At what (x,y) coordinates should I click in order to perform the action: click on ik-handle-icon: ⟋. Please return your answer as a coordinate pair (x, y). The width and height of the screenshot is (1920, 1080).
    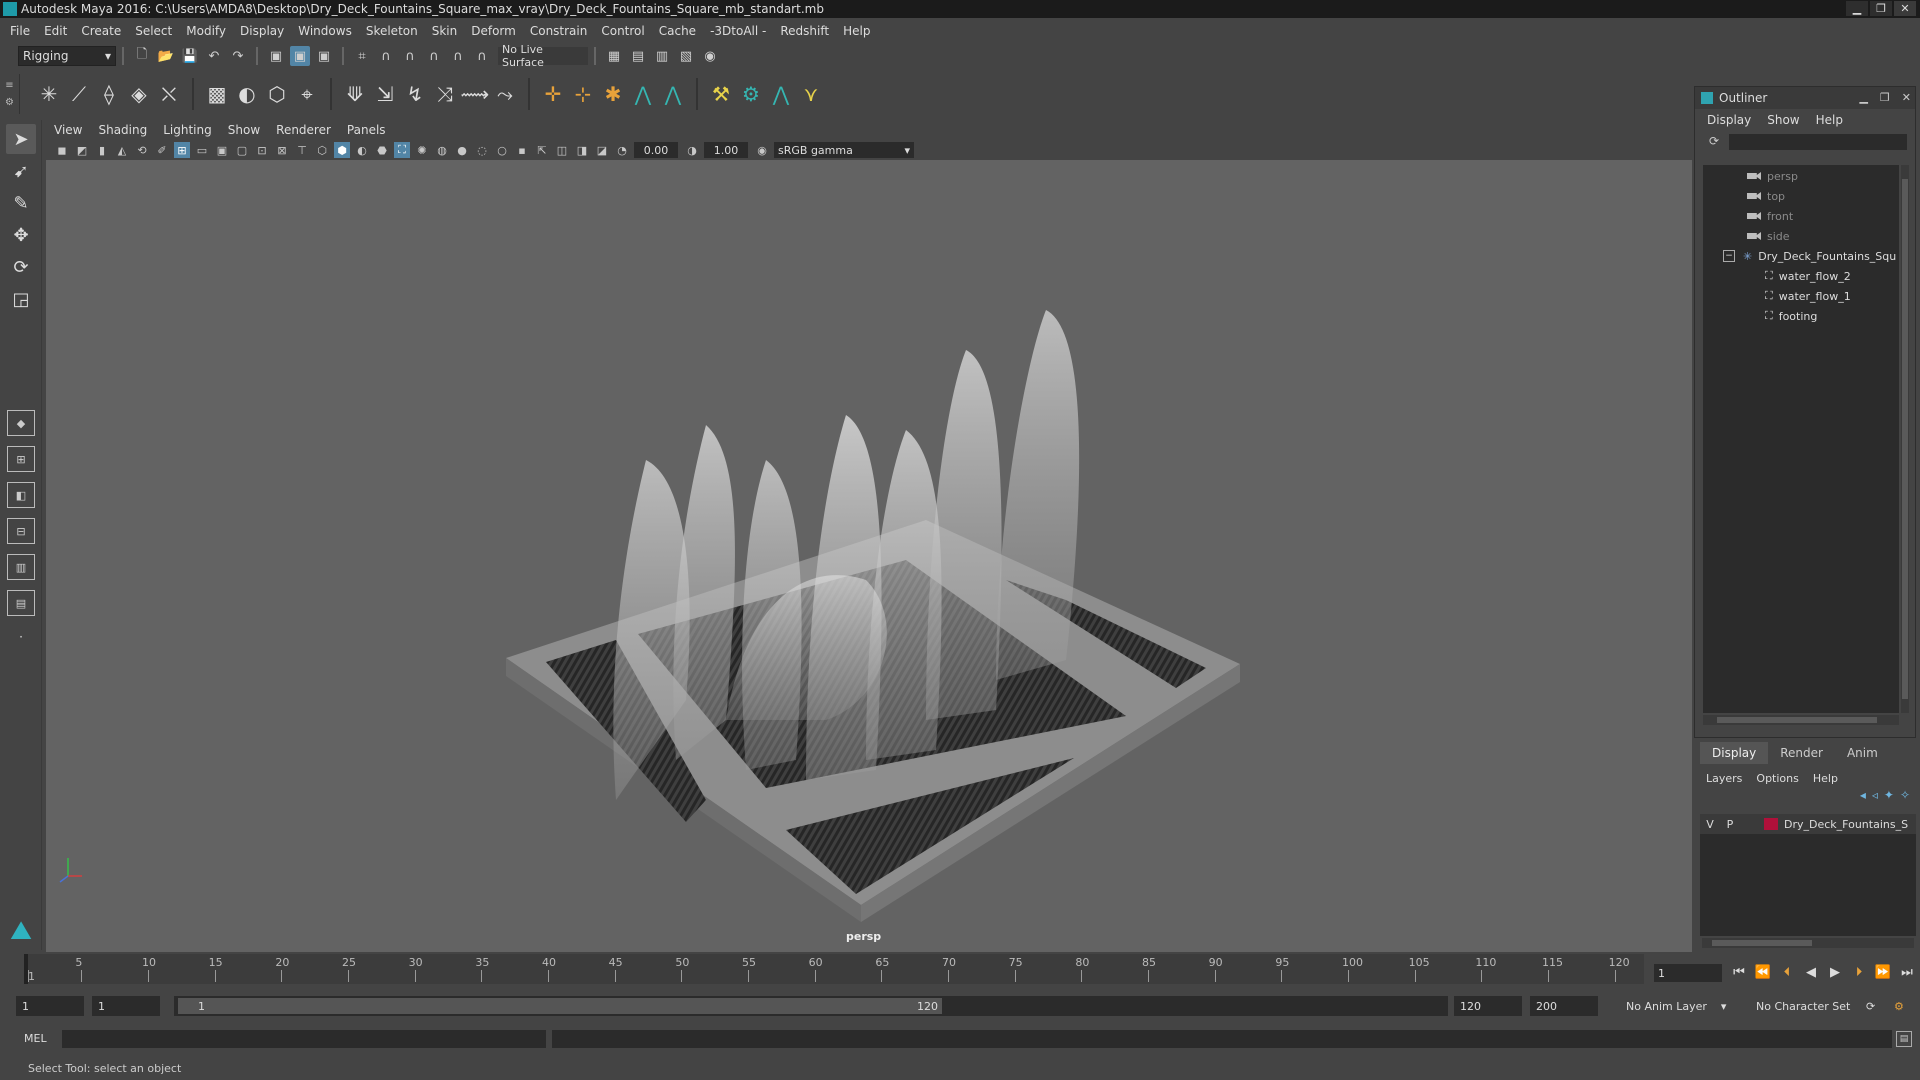
    Looking at the image, I should click on (79, 94).